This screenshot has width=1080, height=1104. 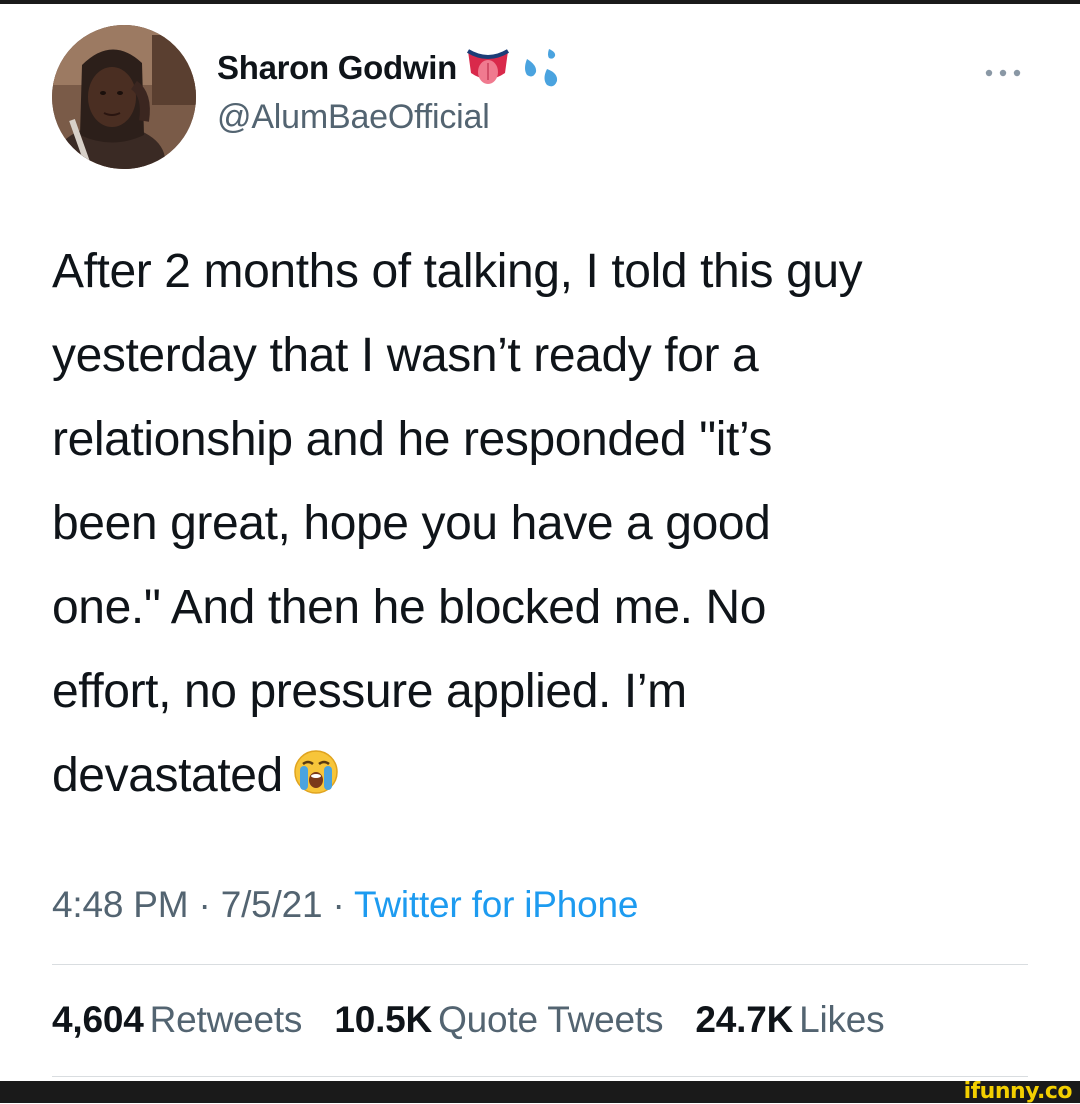 What do you see at coordinates (488, 68) in the screenshot?
I see `tongue-icon` at bounding box center [488, 68].